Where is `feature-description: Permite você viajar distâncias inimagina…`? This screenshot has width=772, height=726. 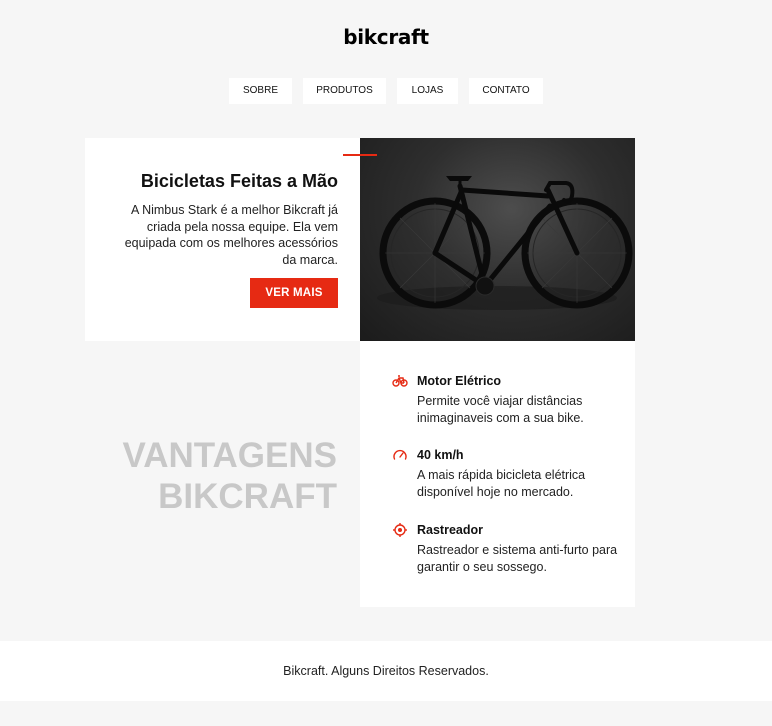 feature-description: Permite você viajar distâncias inimagina… is located at coordinates (500, 409).